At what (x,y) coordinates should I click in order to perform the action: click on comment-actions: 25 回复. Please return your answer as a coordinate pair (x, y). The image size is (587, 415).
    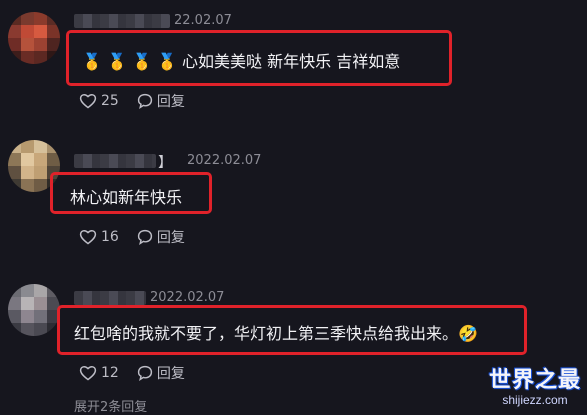
    Looking at the image, I should click on (132, 101).